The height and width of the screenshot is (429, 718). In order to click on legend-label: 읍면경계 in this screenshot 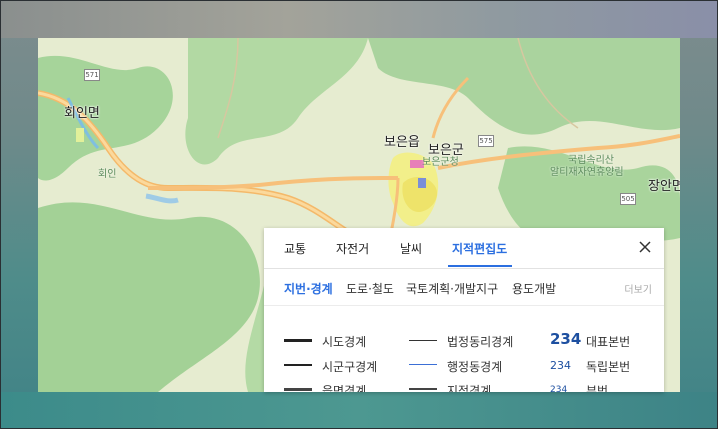, I will do `click(344, 388)`.